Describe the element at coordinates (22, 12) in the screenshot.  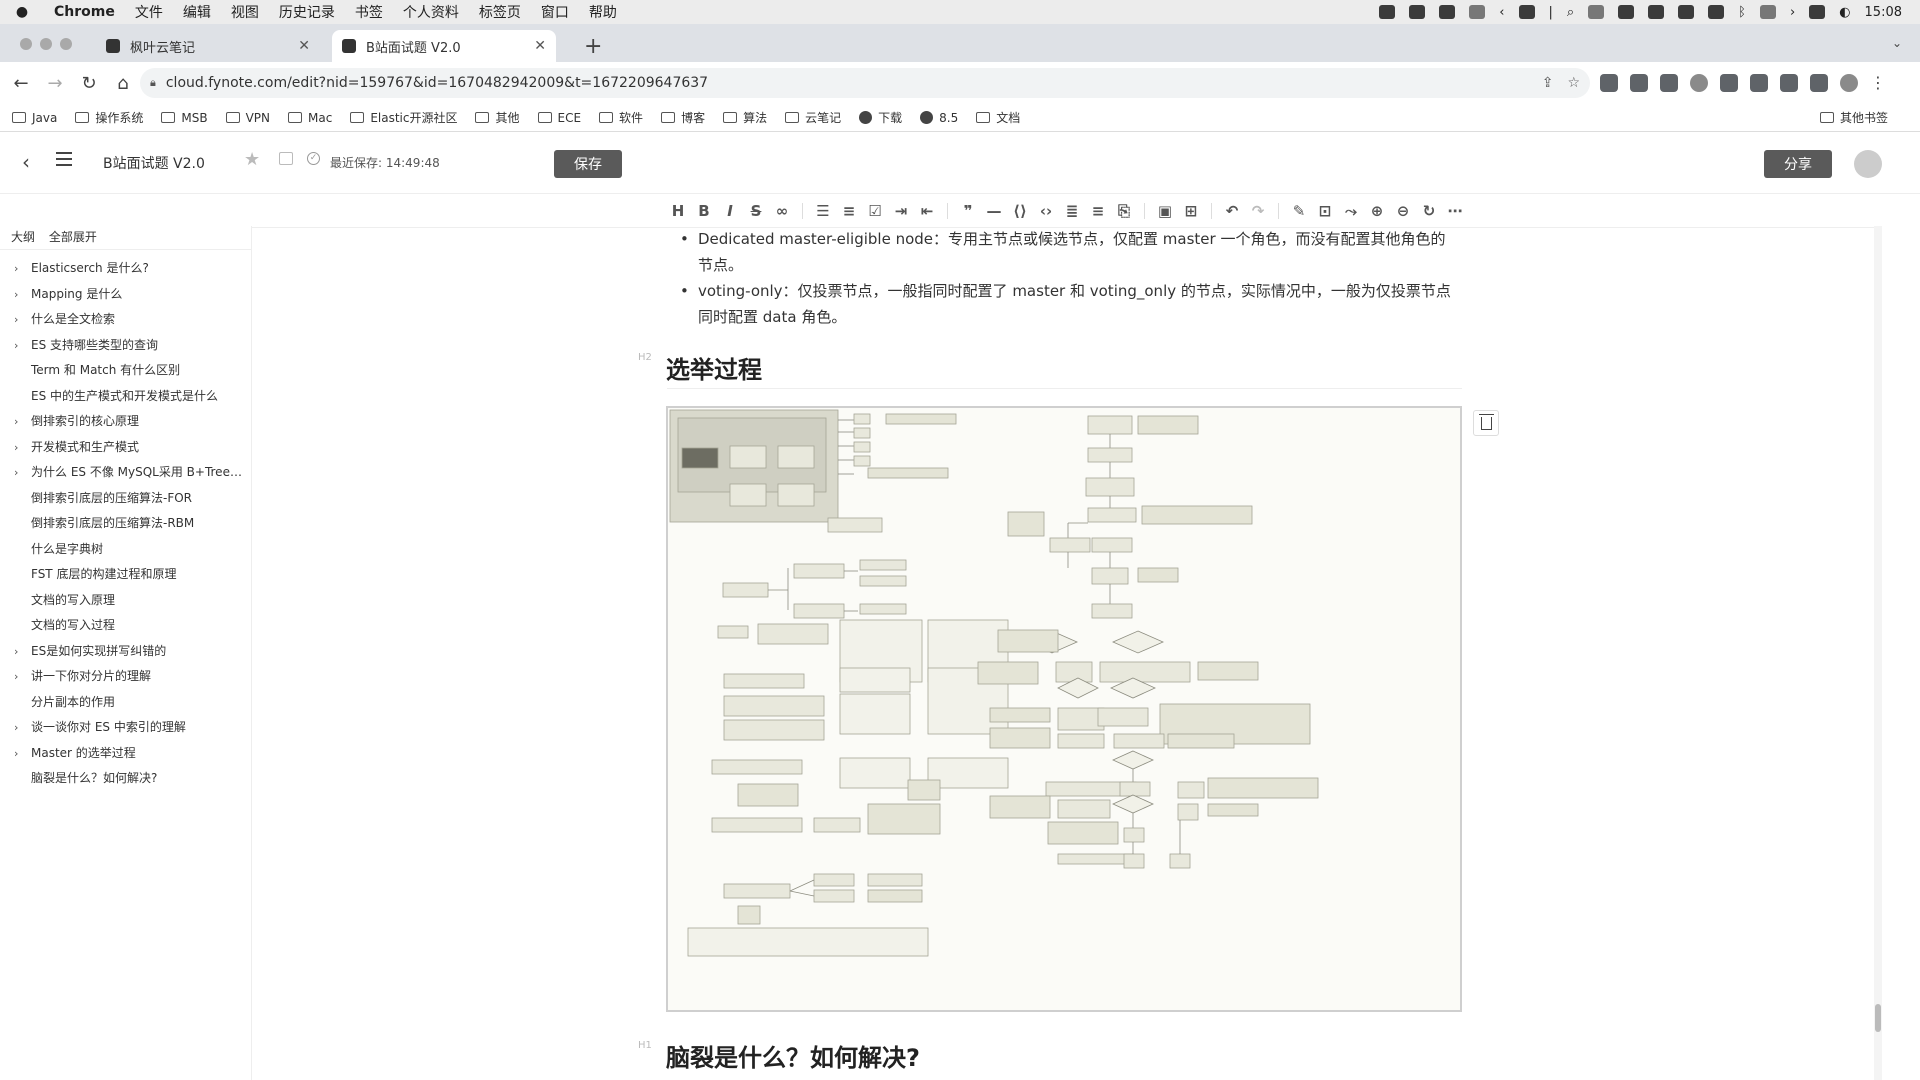
I see `apple-menu-icon: ●` at that location.